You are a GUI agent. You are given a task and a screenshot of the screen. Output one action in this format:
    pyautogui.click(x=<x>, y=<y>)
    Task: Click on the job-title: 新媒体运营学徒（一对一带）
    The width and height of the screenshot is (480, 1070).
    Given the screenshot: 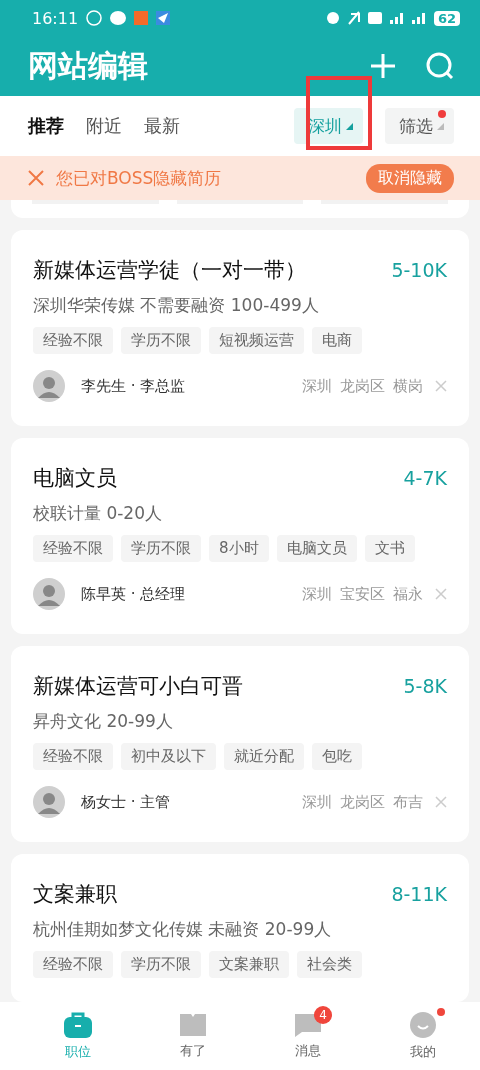 What is the action you would take?
    pyautogui.click(x=170, y=270)
    